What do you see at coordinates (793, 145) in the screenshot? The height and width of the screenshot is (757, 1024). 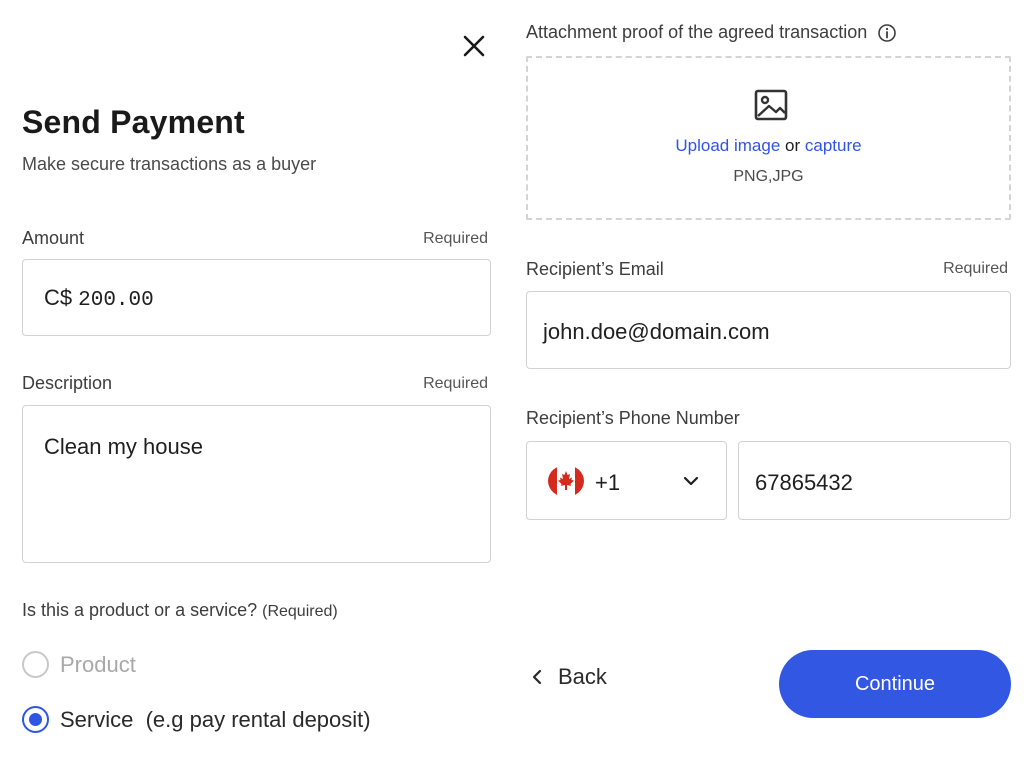 I see `upload-or-text: or` at bounding box center [793, 145].